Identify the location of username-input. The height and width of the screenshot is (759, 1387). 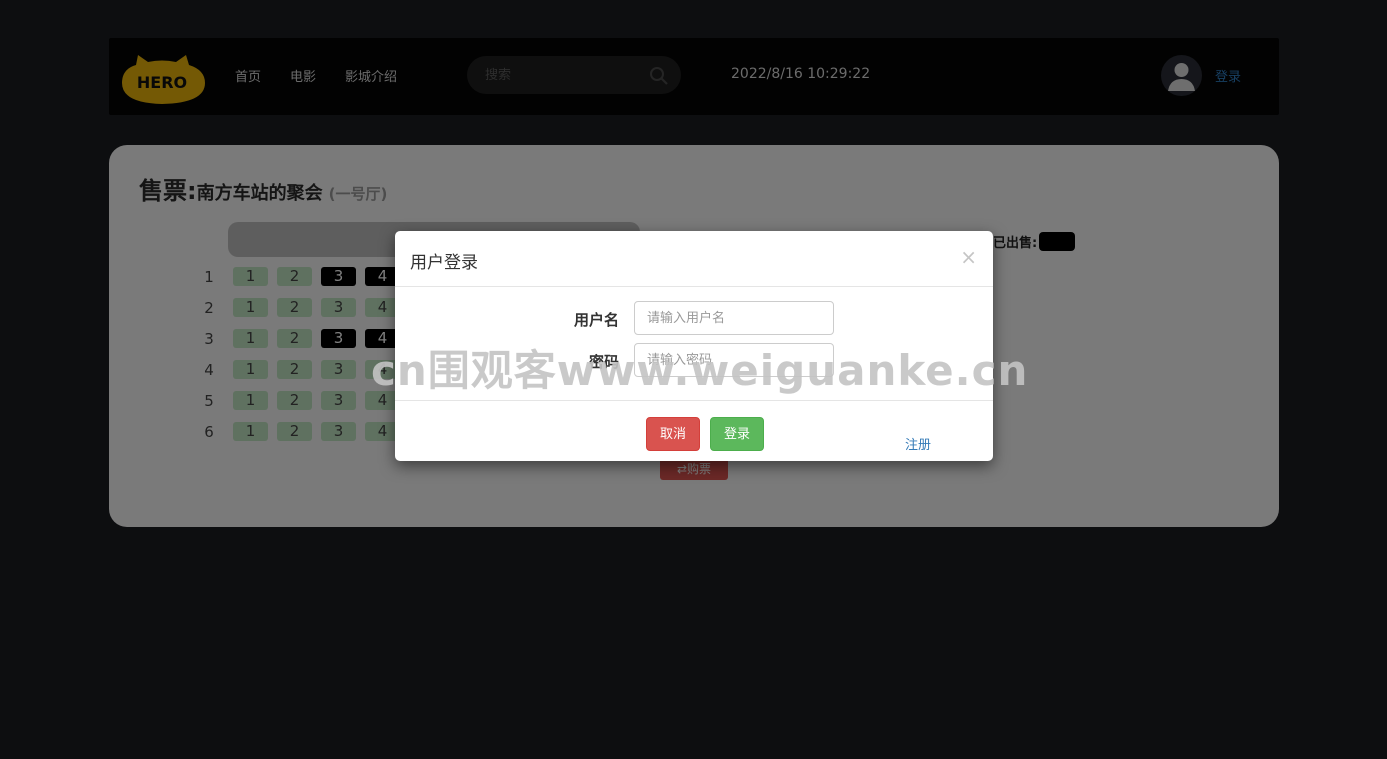
(734, 318).